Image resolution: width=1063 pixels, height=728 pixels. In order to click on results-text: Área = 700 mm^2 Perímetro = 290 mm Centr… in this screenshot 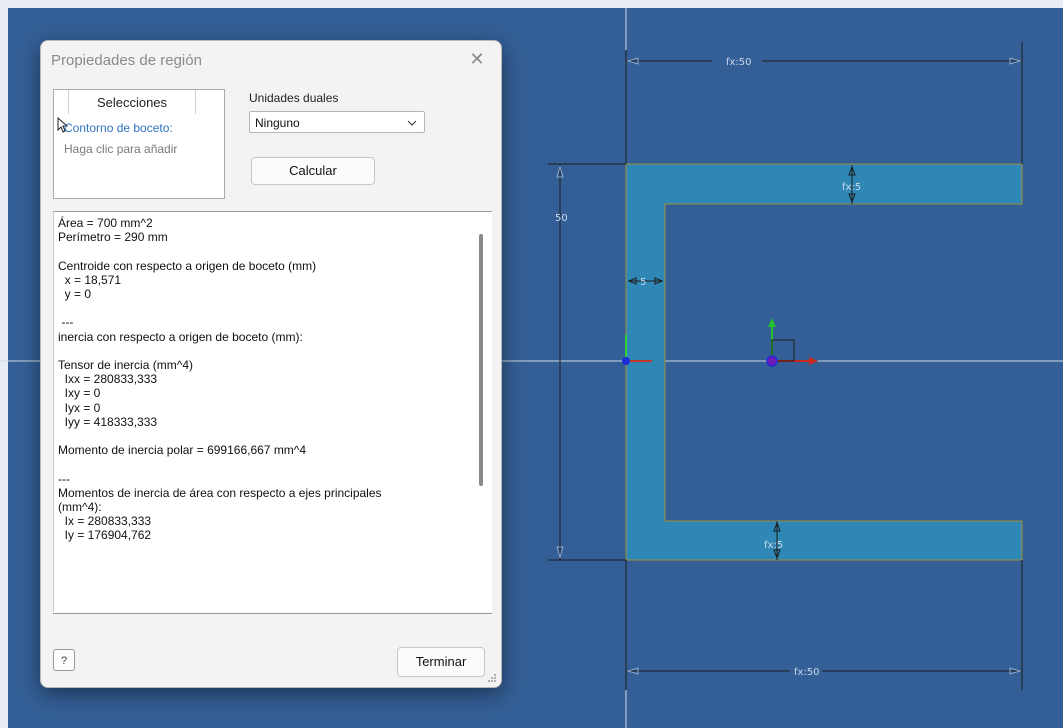, I will do `click(220, 379)`.